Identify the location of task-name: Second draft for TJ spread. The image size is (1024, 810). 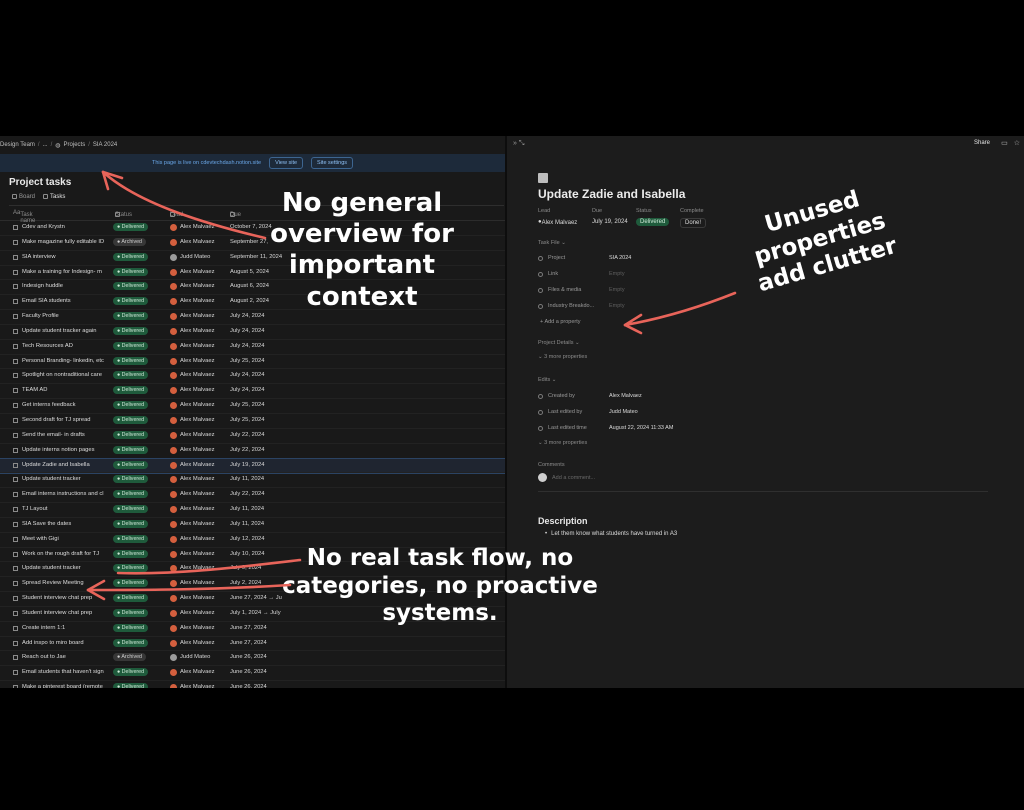
(66, 420).